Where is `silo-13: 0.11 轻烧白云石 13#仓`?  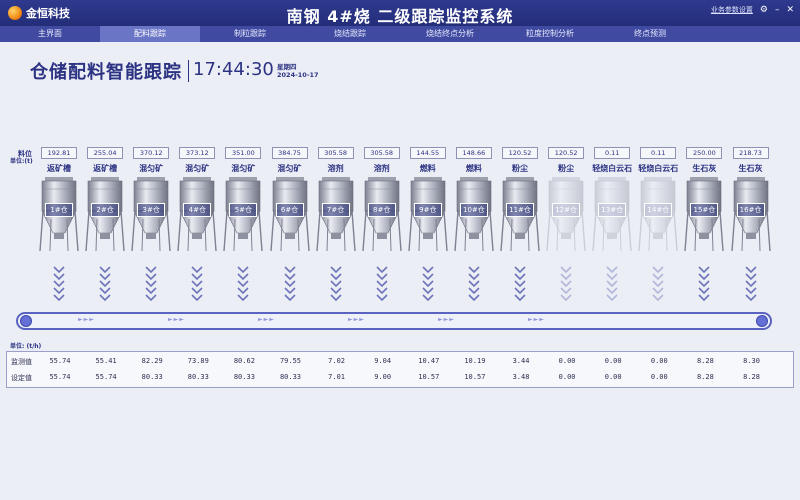 silo-13: 0.11 轻烧白云石 13#仓 is located at coordinates (612, 226).